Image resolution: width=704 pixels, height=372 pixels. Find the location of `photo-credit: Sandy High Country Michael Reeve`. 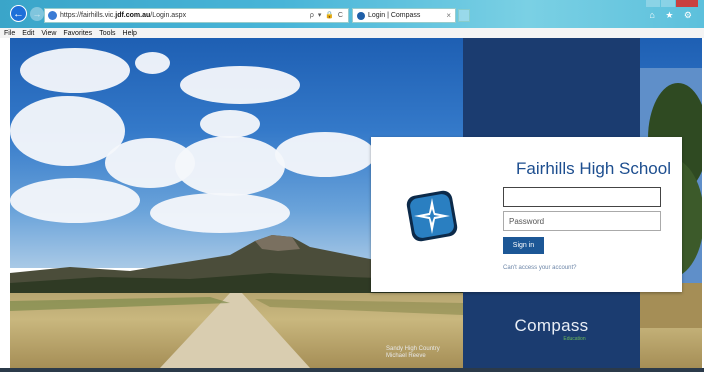

photo-credit: Sandy High Country Michael Reeve is located at coordinates (413, 353).